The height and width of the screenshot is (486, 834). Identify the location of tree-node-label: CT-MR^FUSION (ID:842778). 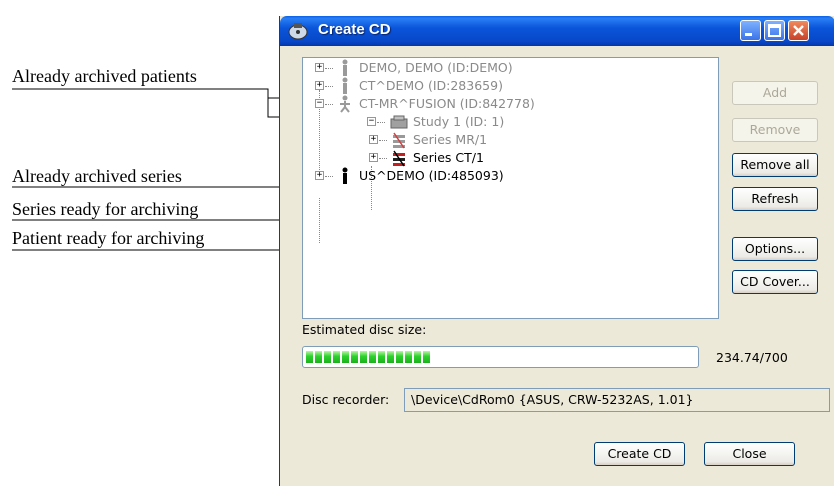
(447, 103).